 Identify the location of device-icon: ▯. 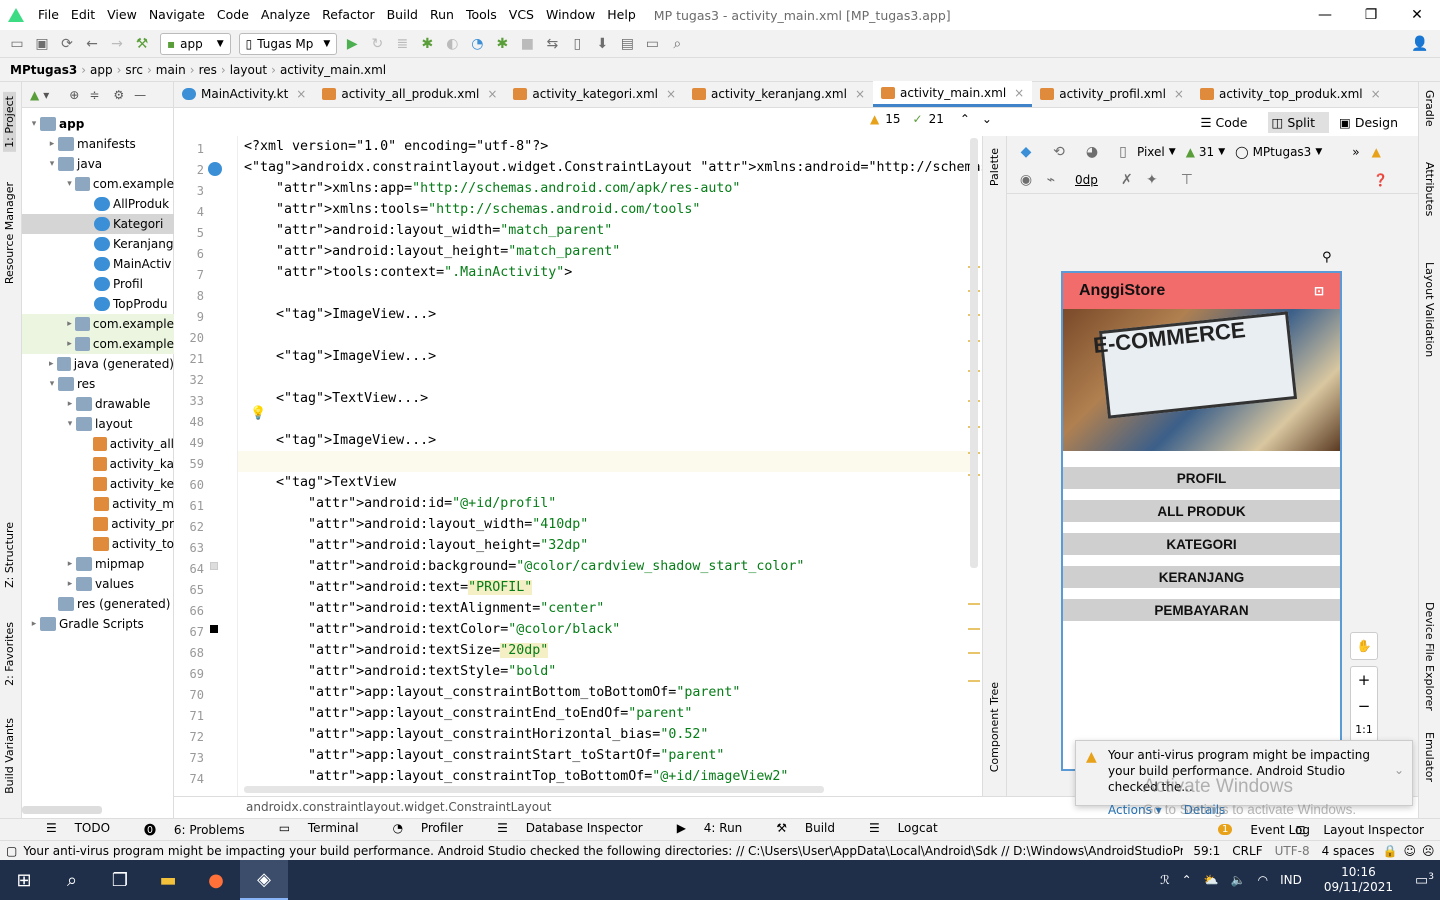
(1123, 152).